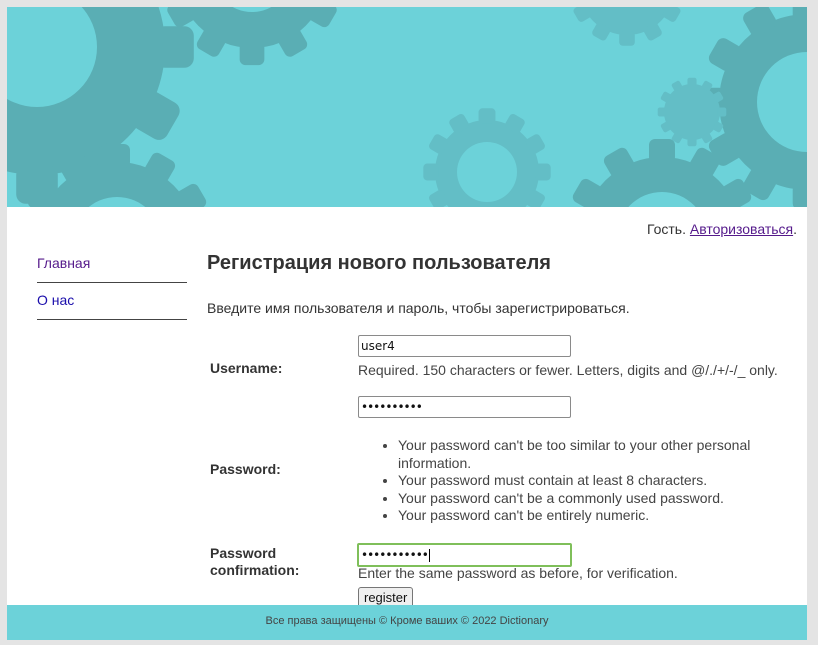 The width and height of the screenshot is (818, 645). Describe the element at coordinates (429, 555) in the screenshot. I see `text-caret` at that location.